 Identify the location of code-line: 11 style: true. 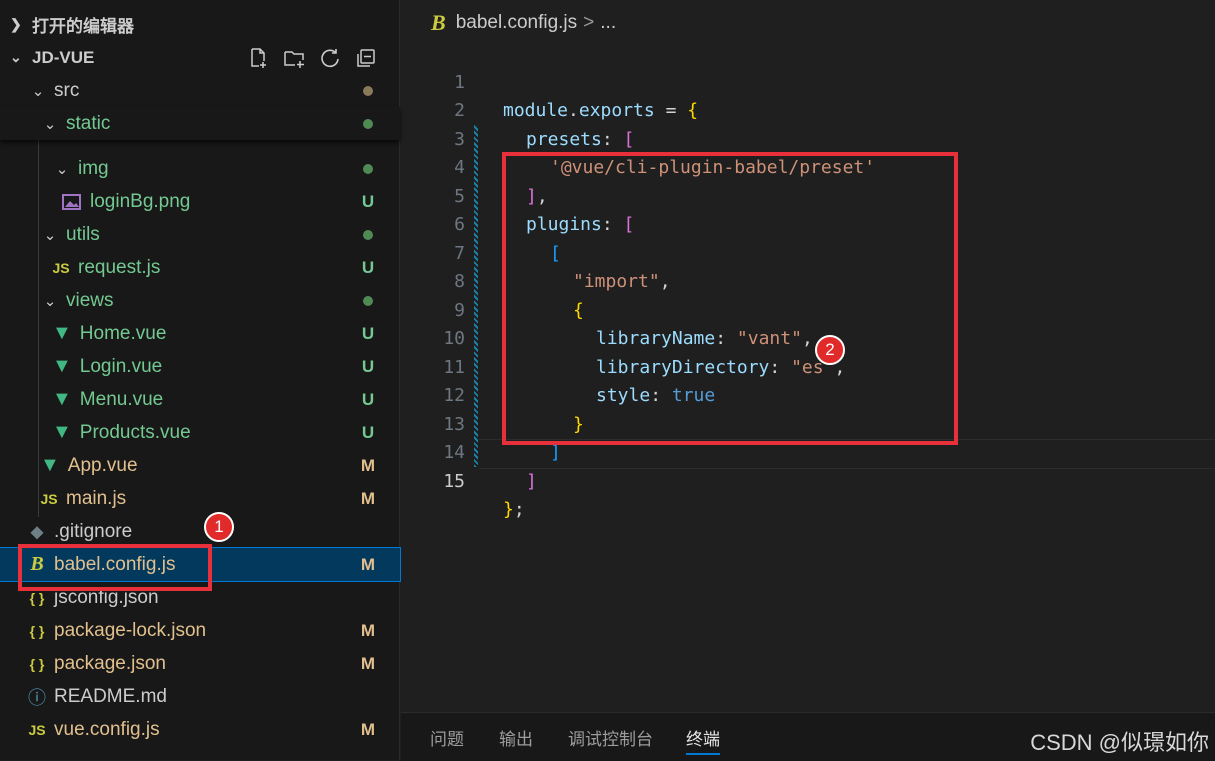
(808, 366).